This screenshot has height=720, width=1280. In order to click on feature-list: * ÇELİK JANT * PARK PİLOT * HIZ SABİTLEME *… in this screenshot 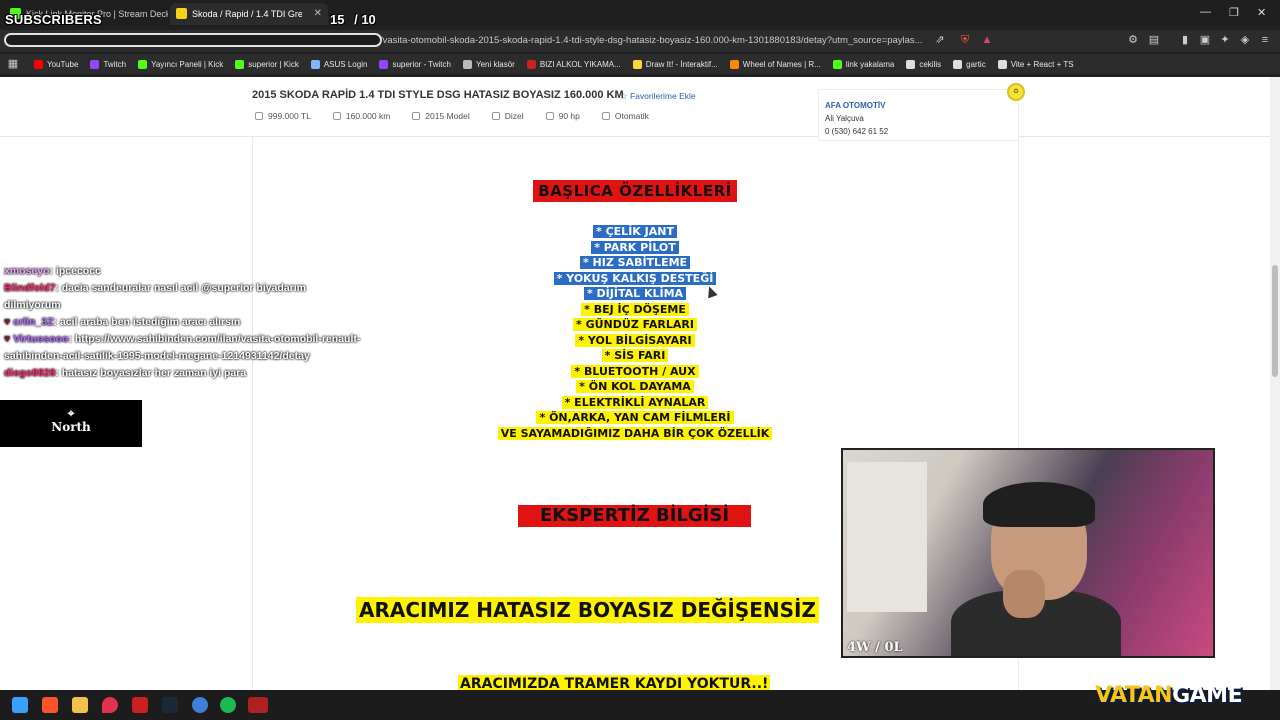, I will do `click(635, 332)`.